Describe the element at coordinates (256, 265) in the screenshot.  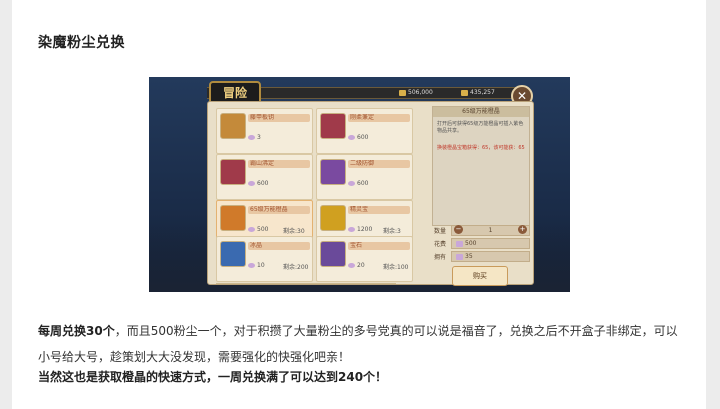
I see `item-price: 10` at that location.